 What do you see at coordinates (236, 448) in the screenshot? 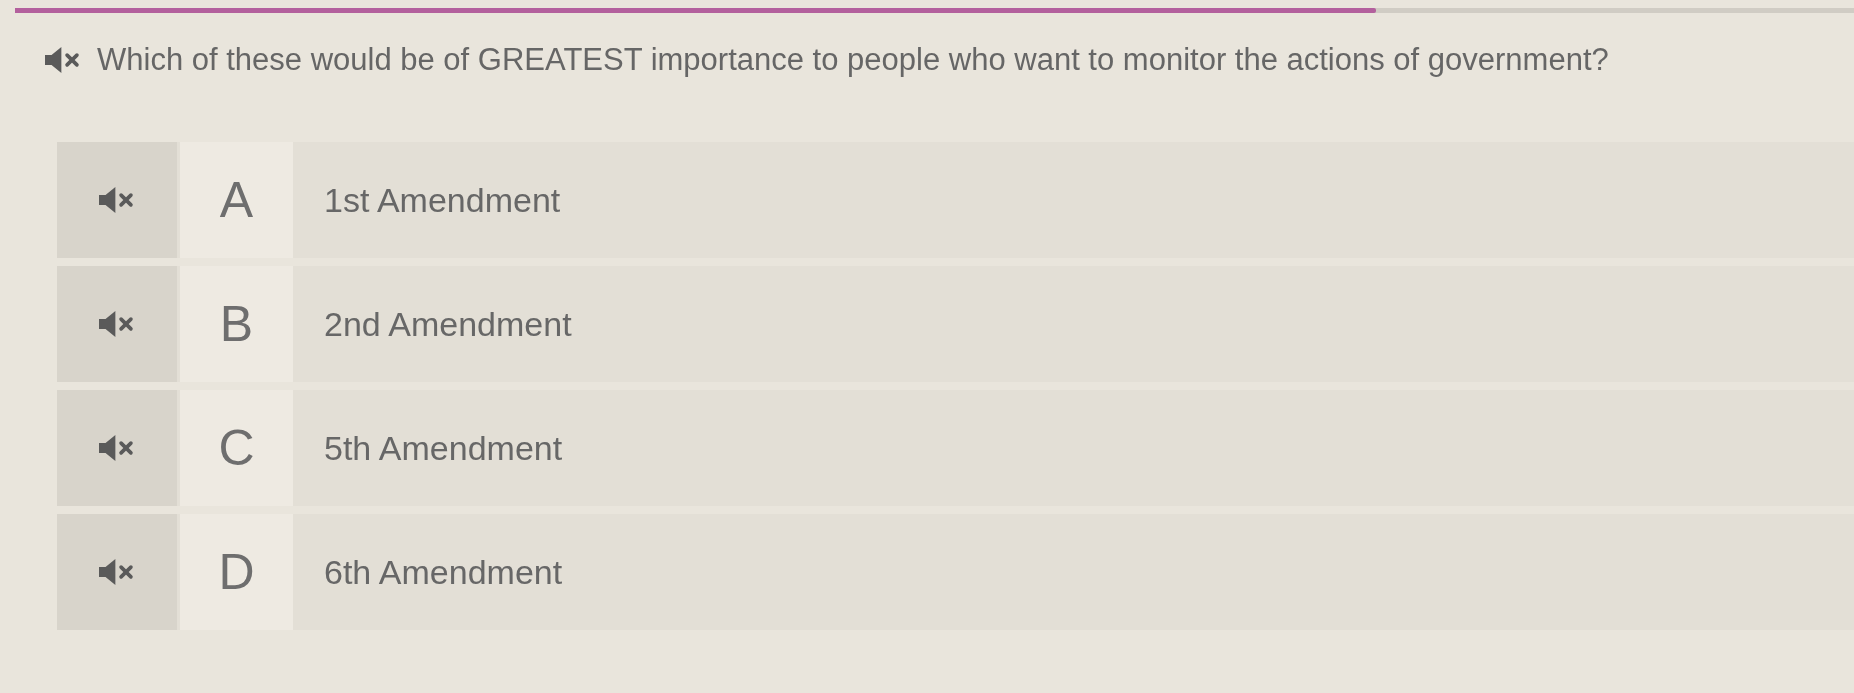
I see `option-letter: C` at bounding box center [236, 448].